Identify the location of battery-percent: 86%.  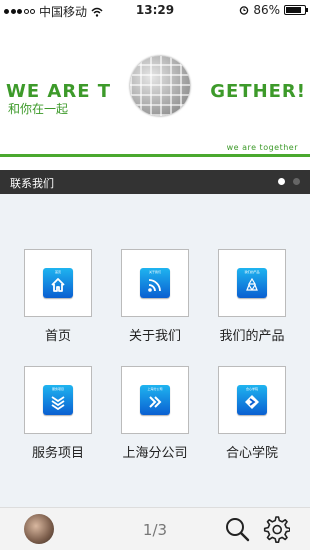
(266, 10).